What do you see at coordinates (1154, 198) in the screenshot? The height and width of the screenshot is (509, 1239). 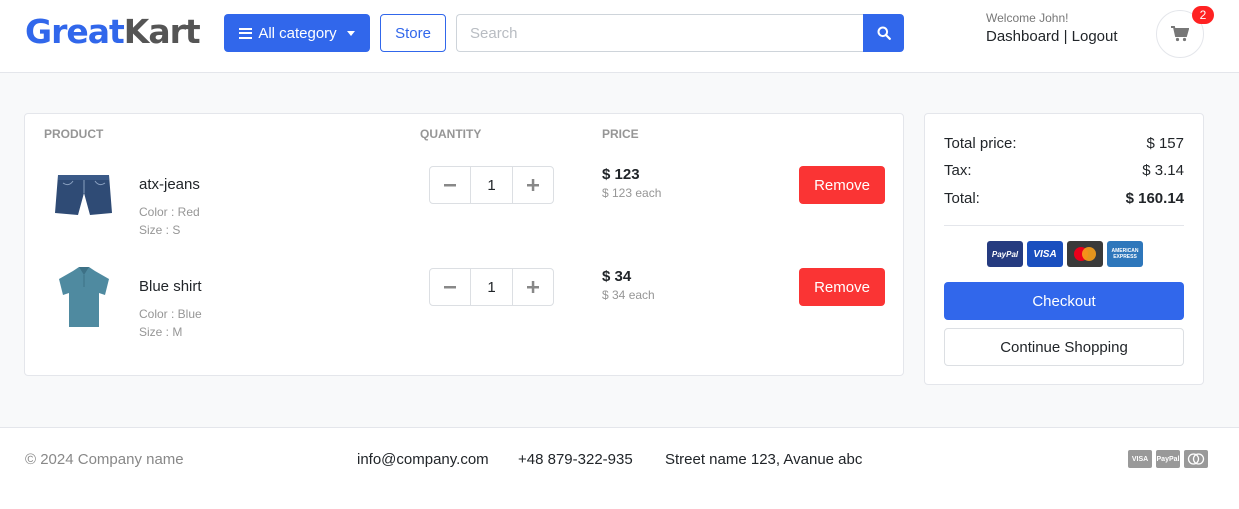 I see `total-value: $ 160.14` at bounding box center [1154, 198].